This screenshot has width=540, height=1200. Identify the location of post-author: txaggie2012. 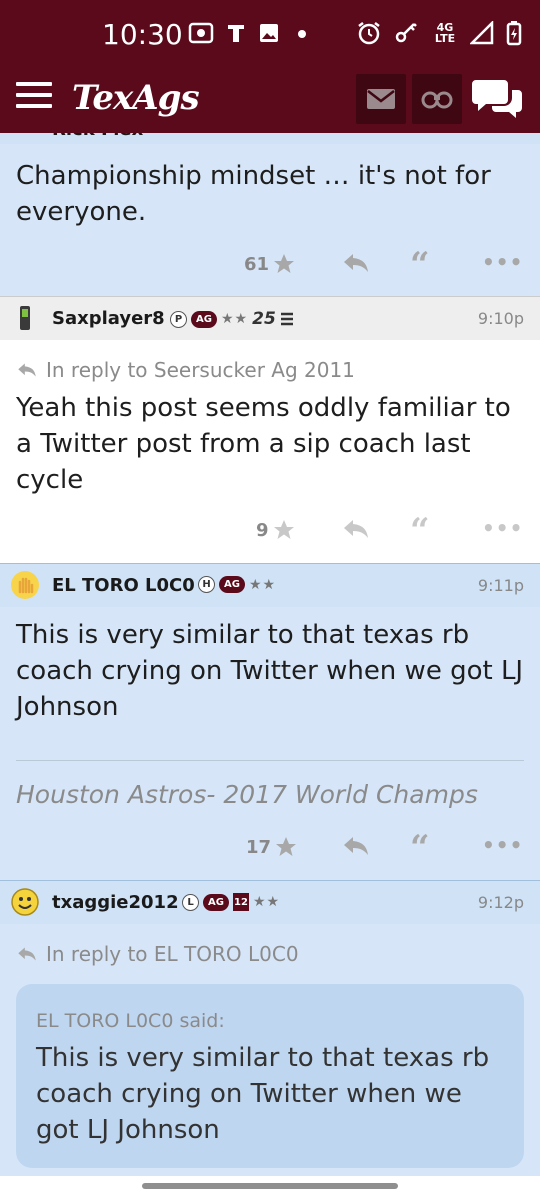
(115, 902).